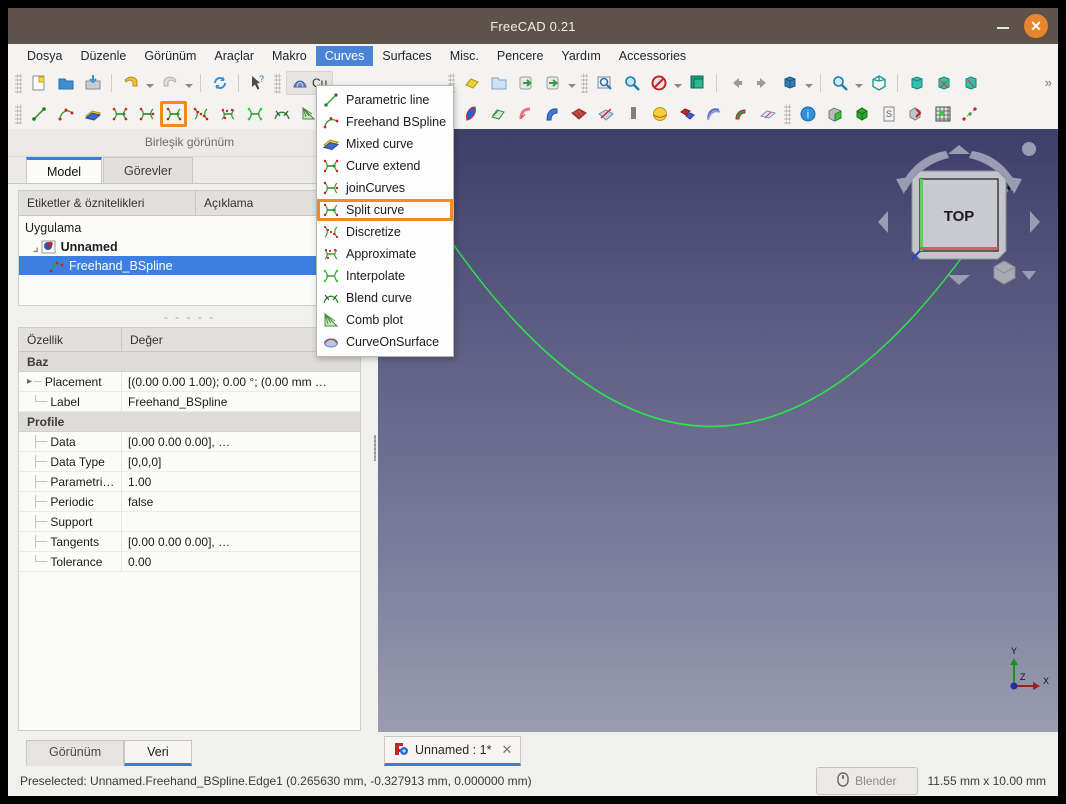 This screenshot has height=804, width=1066. Describe the element at coordinates (713, 114) in the screenshot. I see `loft-tool` at that location.